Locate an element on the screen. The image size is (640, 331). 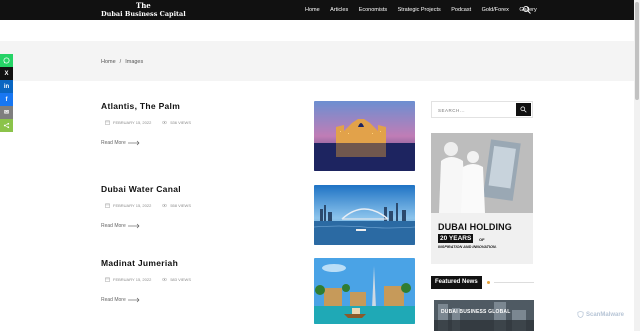
ad-tagline: INSPIRATION AND INNOVATION. is located at coordinates (467, 247).